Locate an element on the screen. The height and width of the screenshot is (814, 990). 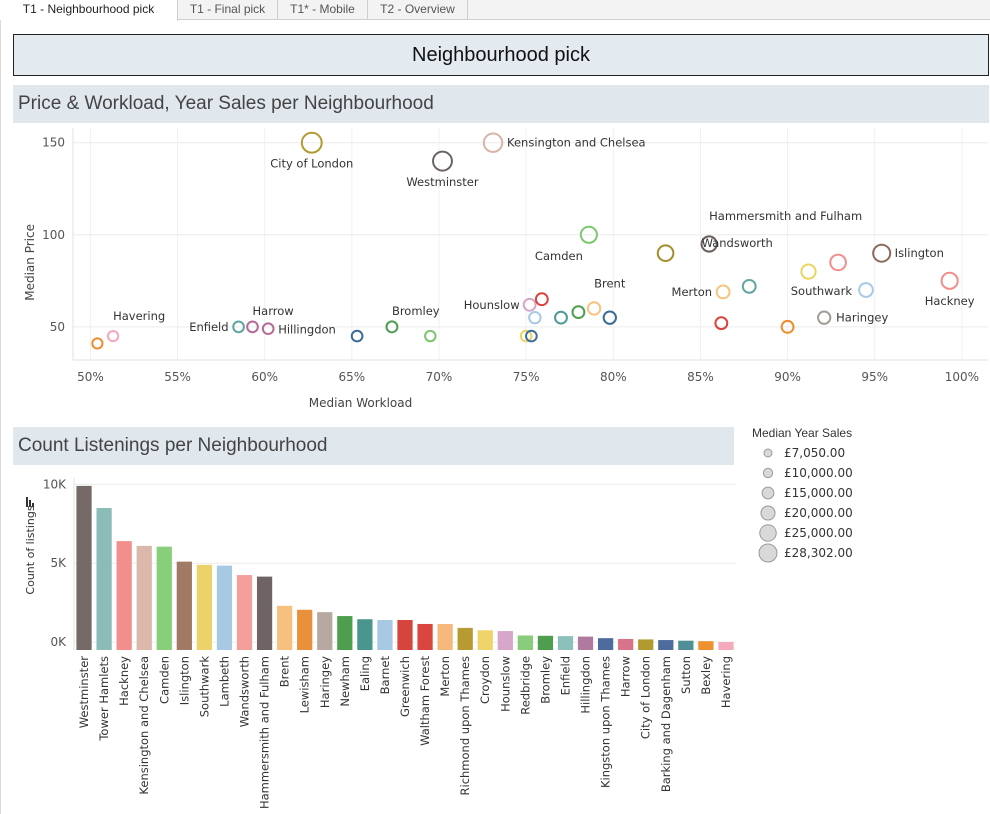
tab-neighbourhood-pick: T1 - Neighbourhood pick is located at coordinates (89, 10).